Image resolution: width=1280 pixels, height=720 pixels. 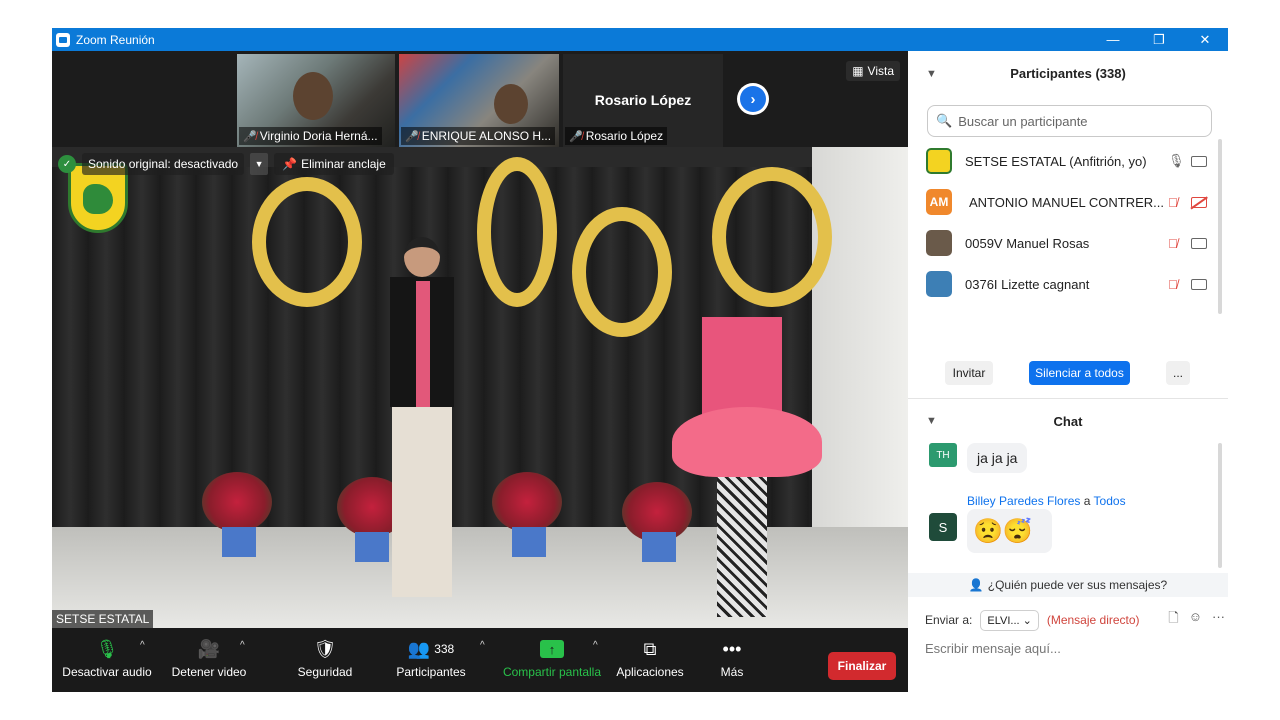 What do you see at coordinates (115, 39) in the screenshot?
I see `window-title: Zoom Reunión` at bounding box center [115, 39].